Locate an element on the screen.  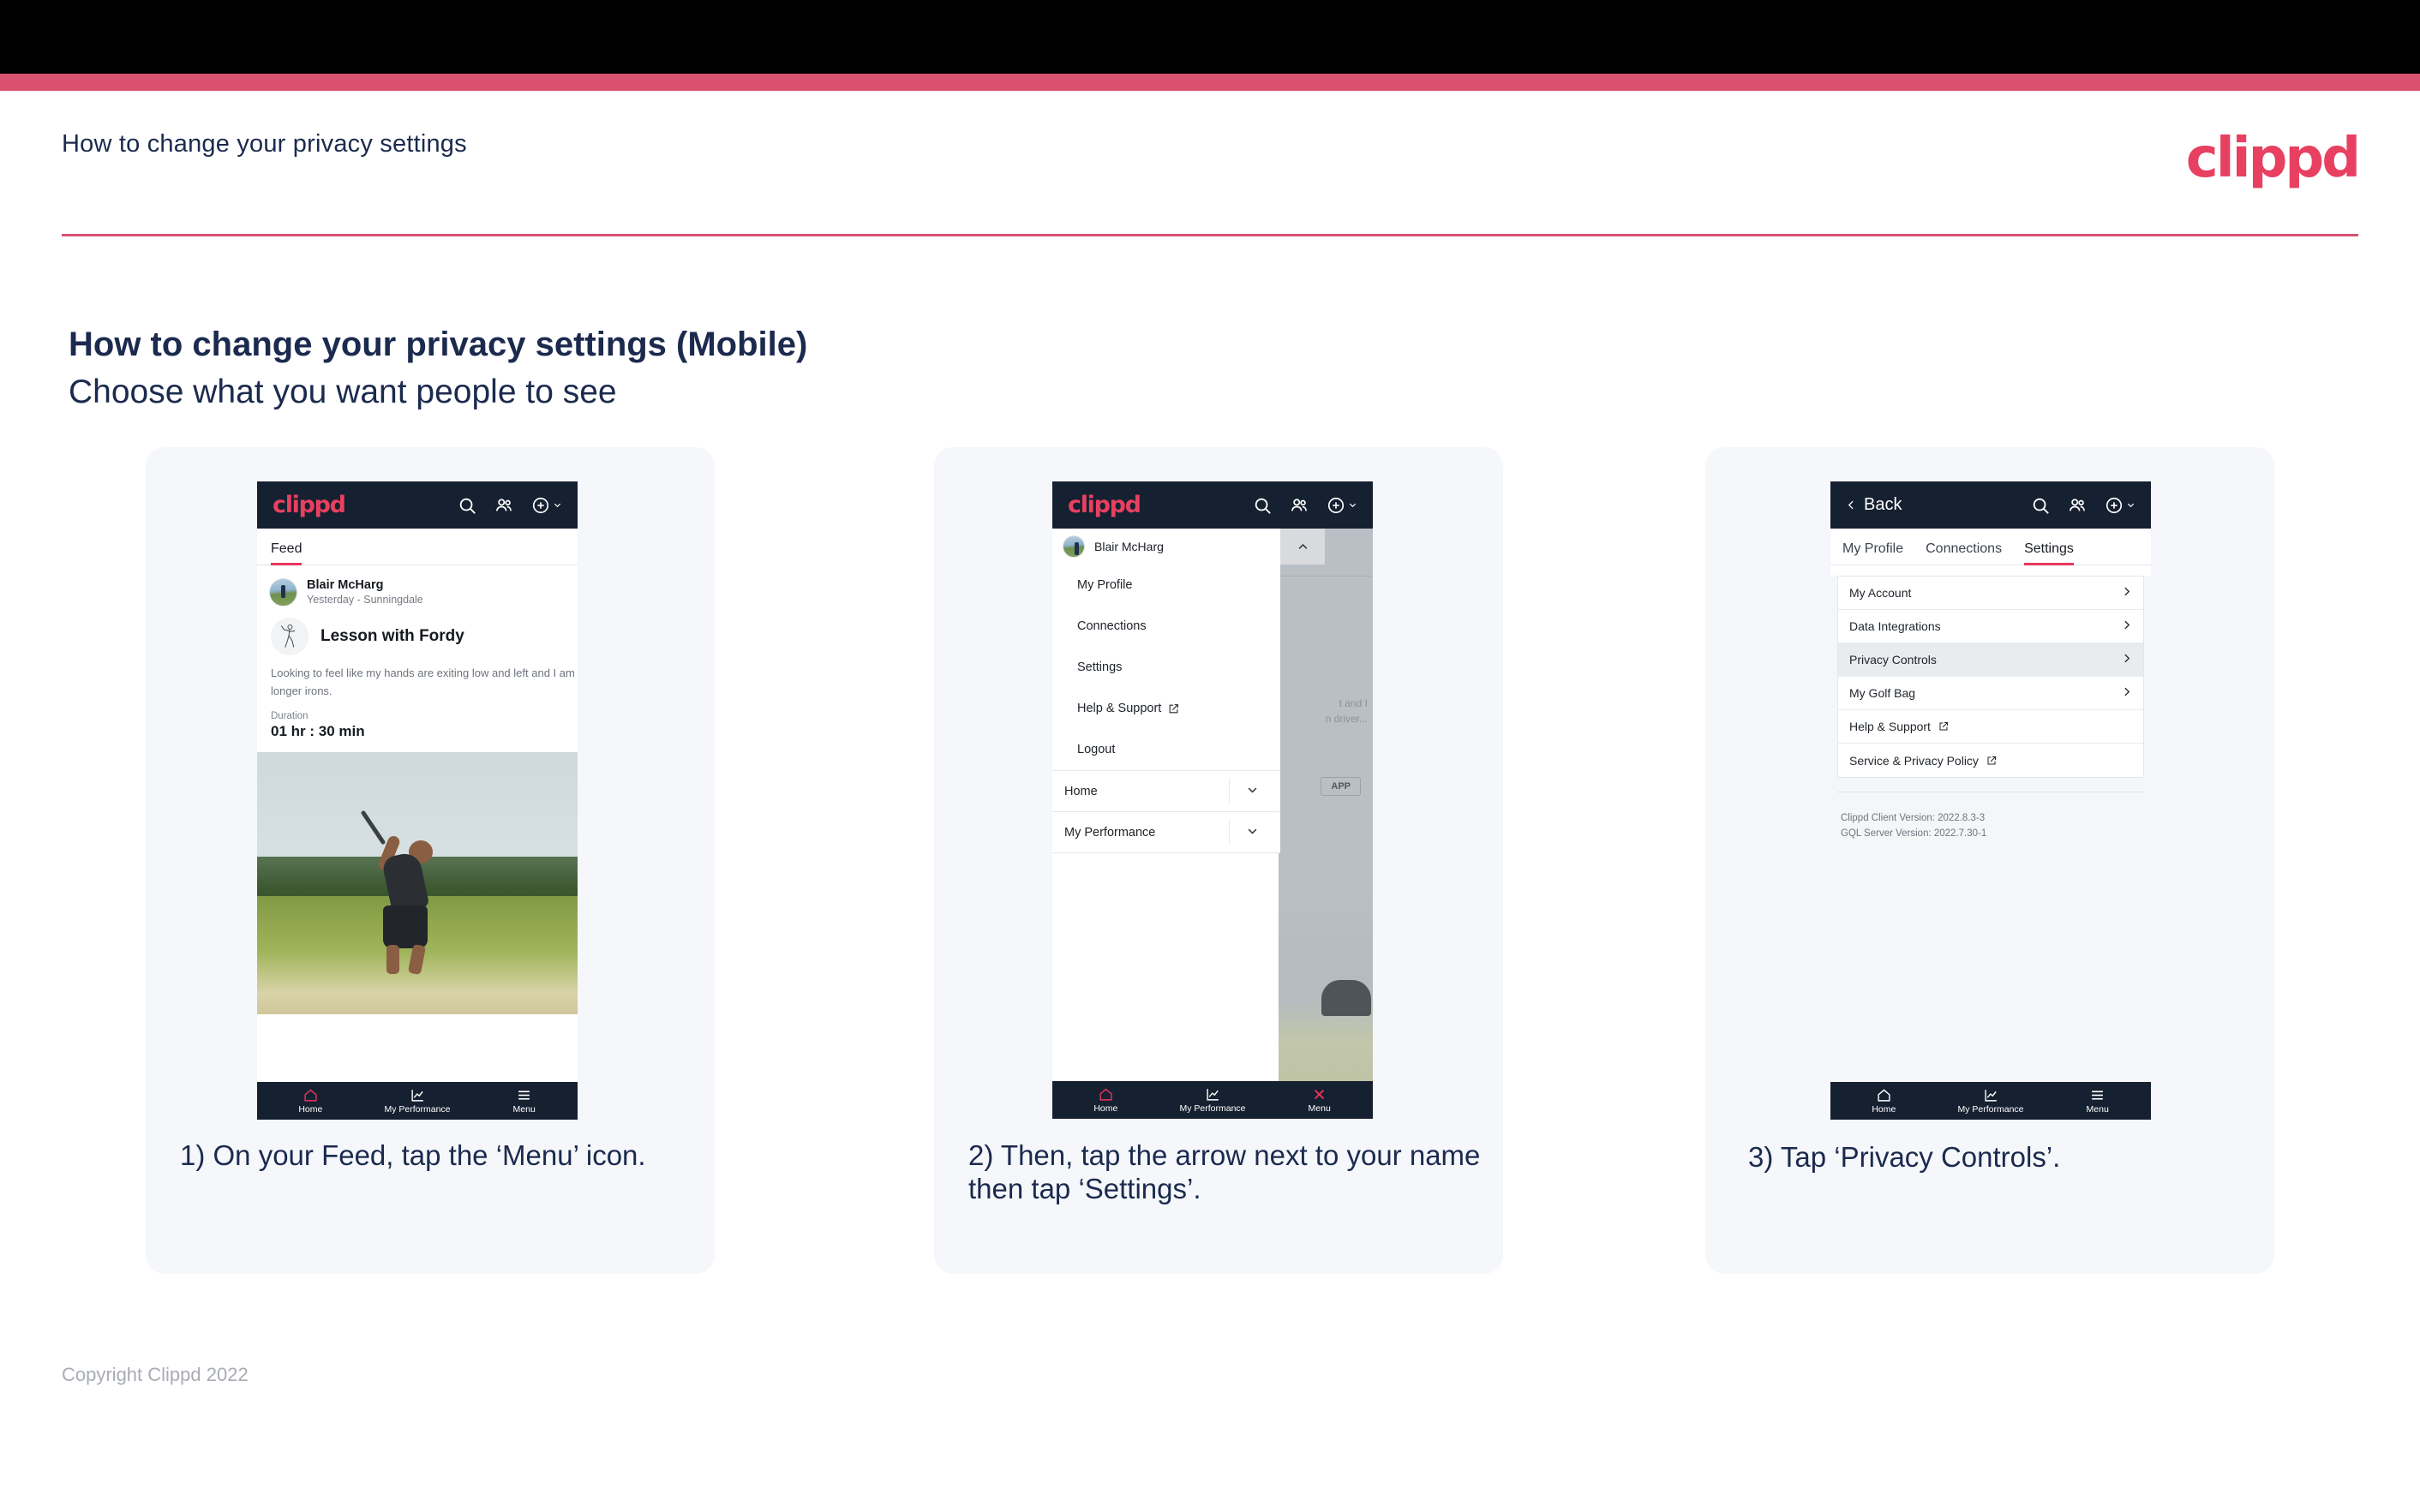
settings-row-label: My Account is located at coordinates (1880, 593).